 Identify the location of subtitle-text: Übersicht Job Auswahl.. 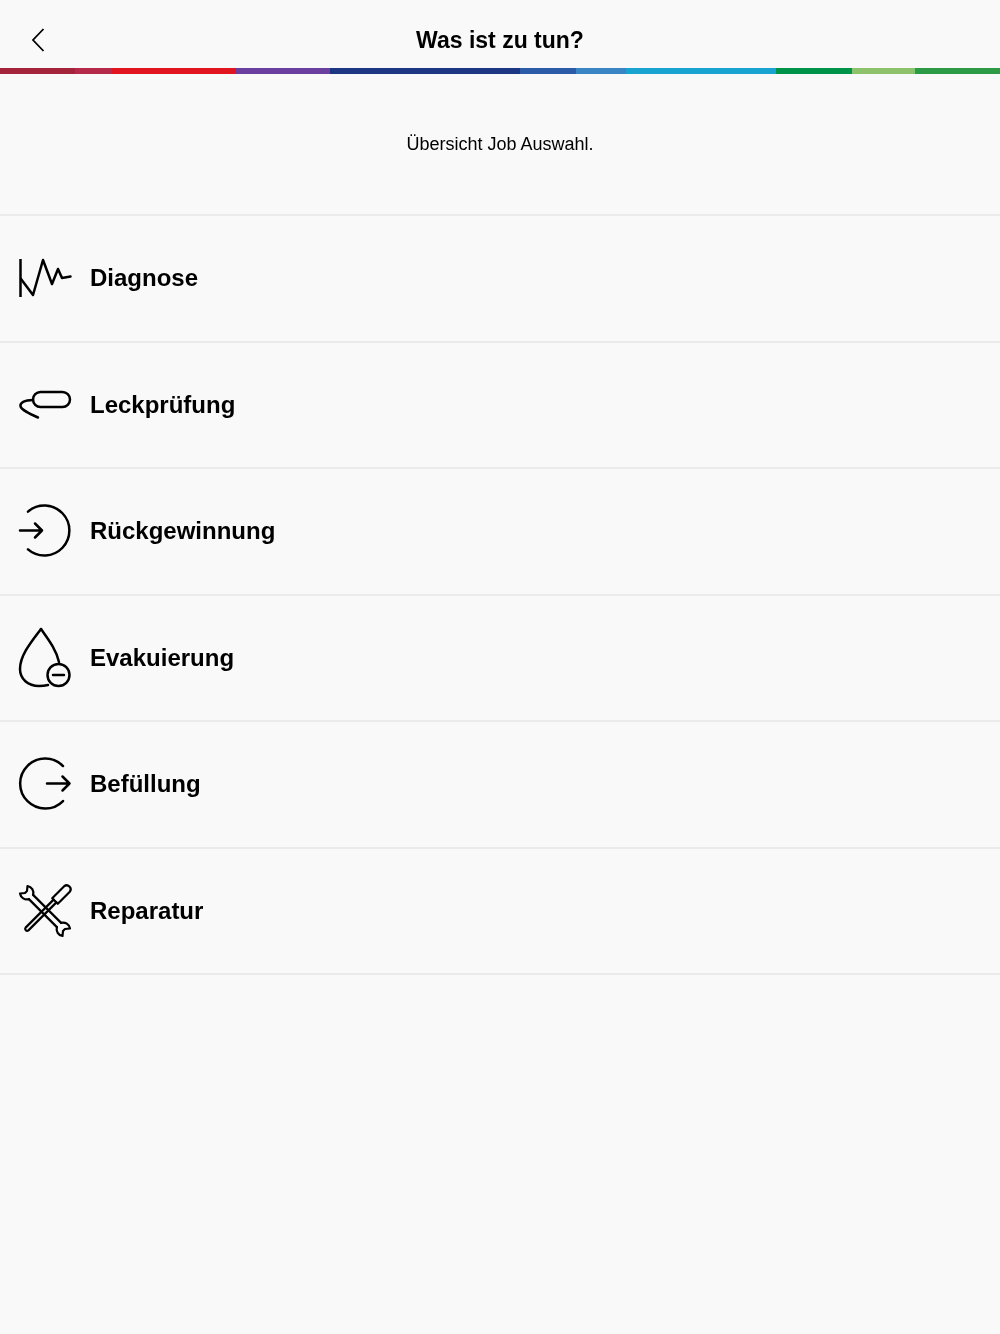
(500, 144).